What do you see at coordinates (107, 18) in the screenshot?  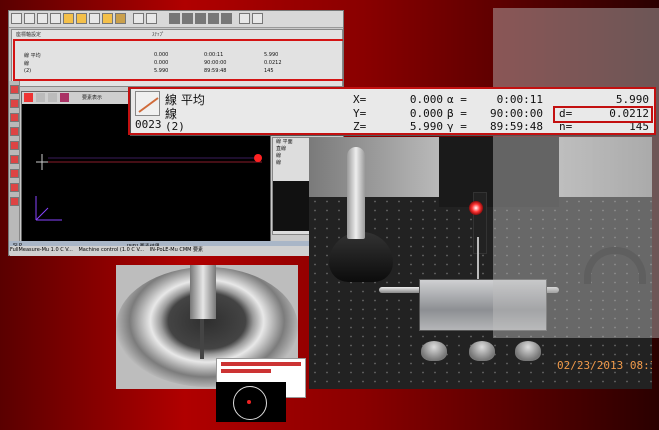 I see `probe-icon` at bounding box center [107, 18].